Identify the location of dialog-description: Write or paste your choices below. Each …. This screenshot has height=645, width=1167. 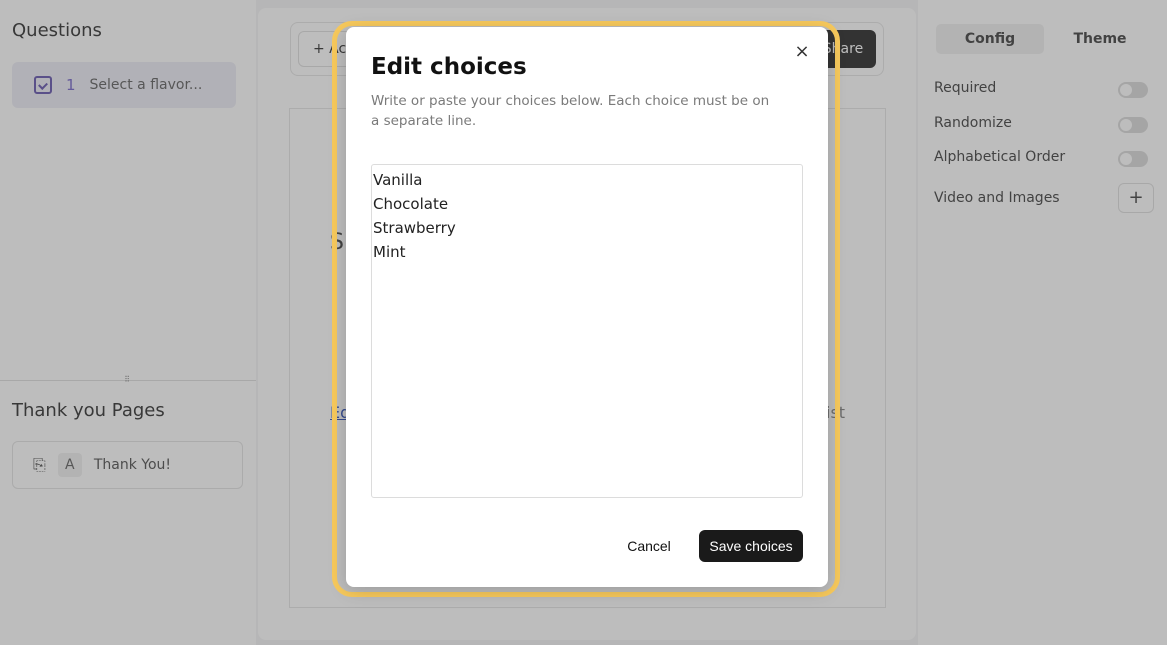
(570, 111).